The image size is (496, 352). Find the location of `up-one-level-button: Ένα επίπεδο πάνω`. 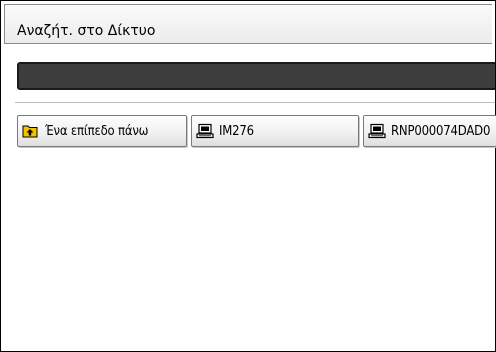

up-one-level-button: Ένα επίπεδο πάνω is located at coordinates (102, 131).